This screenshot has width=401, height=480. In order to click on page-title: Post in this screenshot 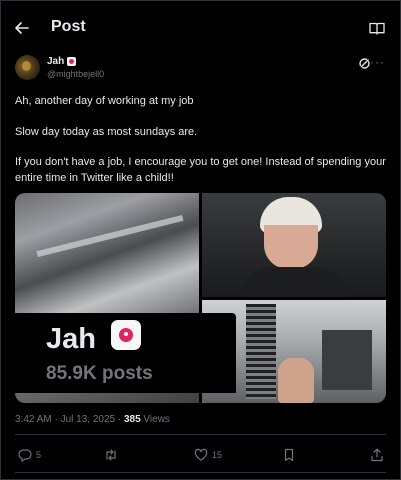, I will do `click(68, 26)`.